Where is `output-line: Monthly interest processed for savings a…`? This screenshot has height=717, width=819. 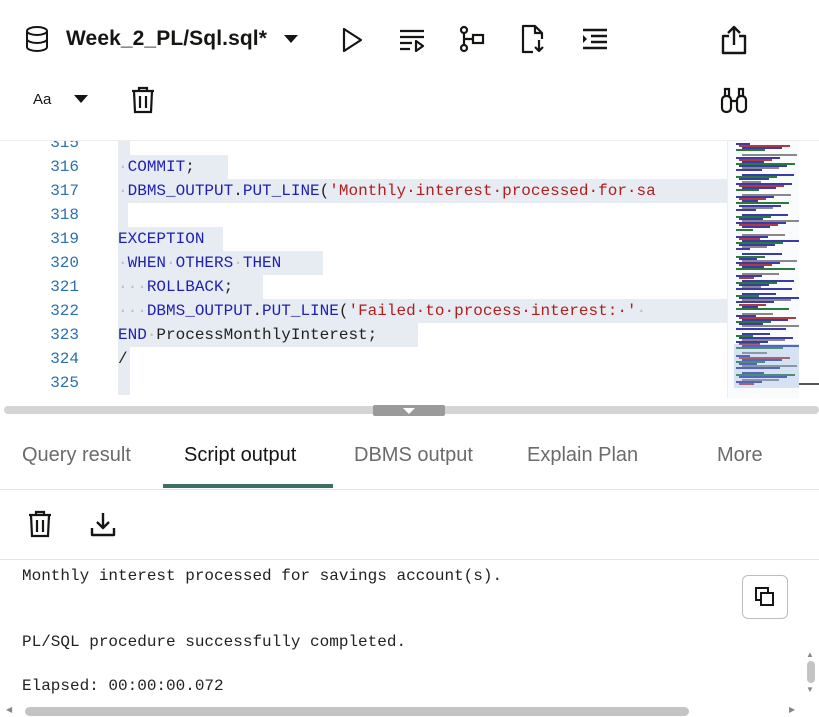 output-line: Monthly interest processed for savings a… is located at coordinates (262, 576).